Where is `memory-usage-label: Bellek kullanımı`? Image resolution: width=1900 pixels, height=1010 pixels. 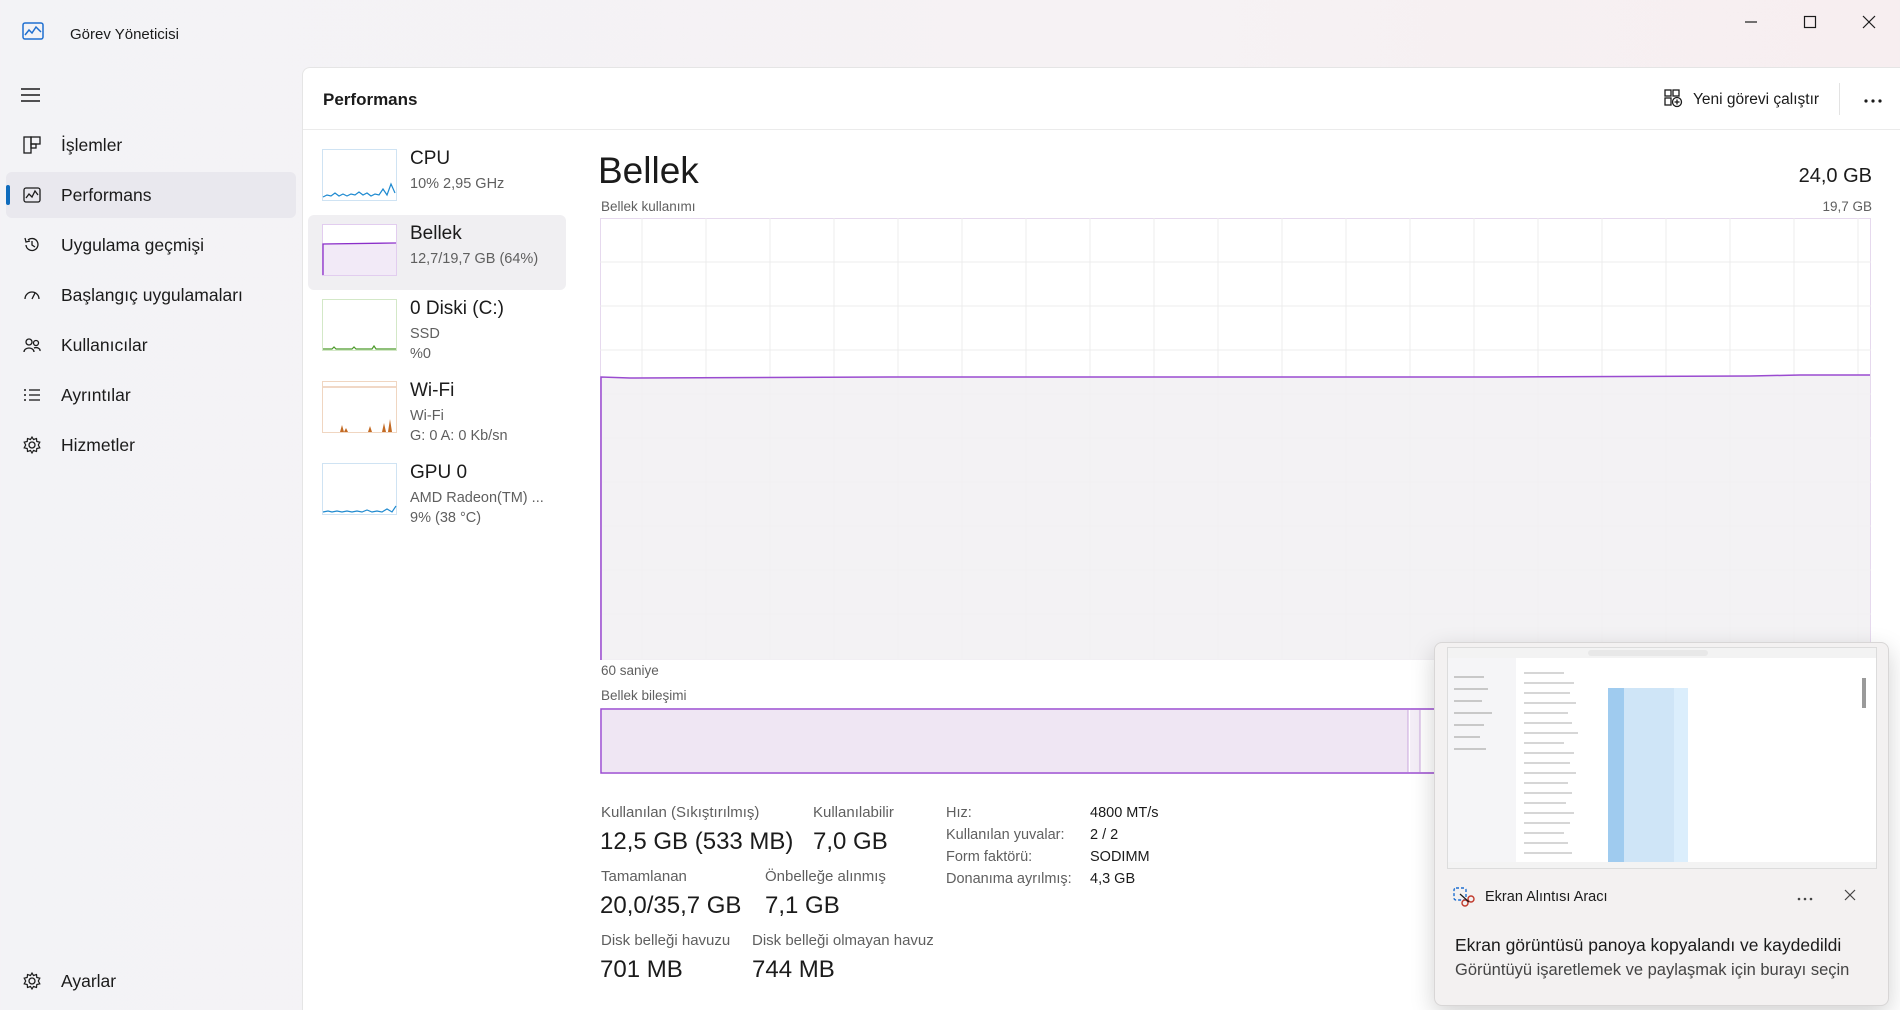 memory-usage-label: Bellek kullanımı is located at coordinates (648, 206).